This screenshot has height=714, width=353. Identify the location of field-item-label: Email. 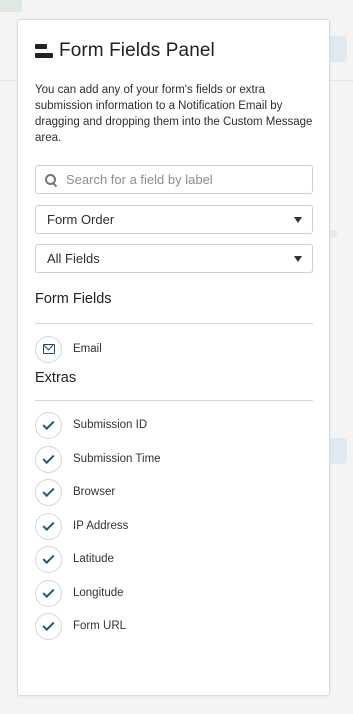
(87, 349).